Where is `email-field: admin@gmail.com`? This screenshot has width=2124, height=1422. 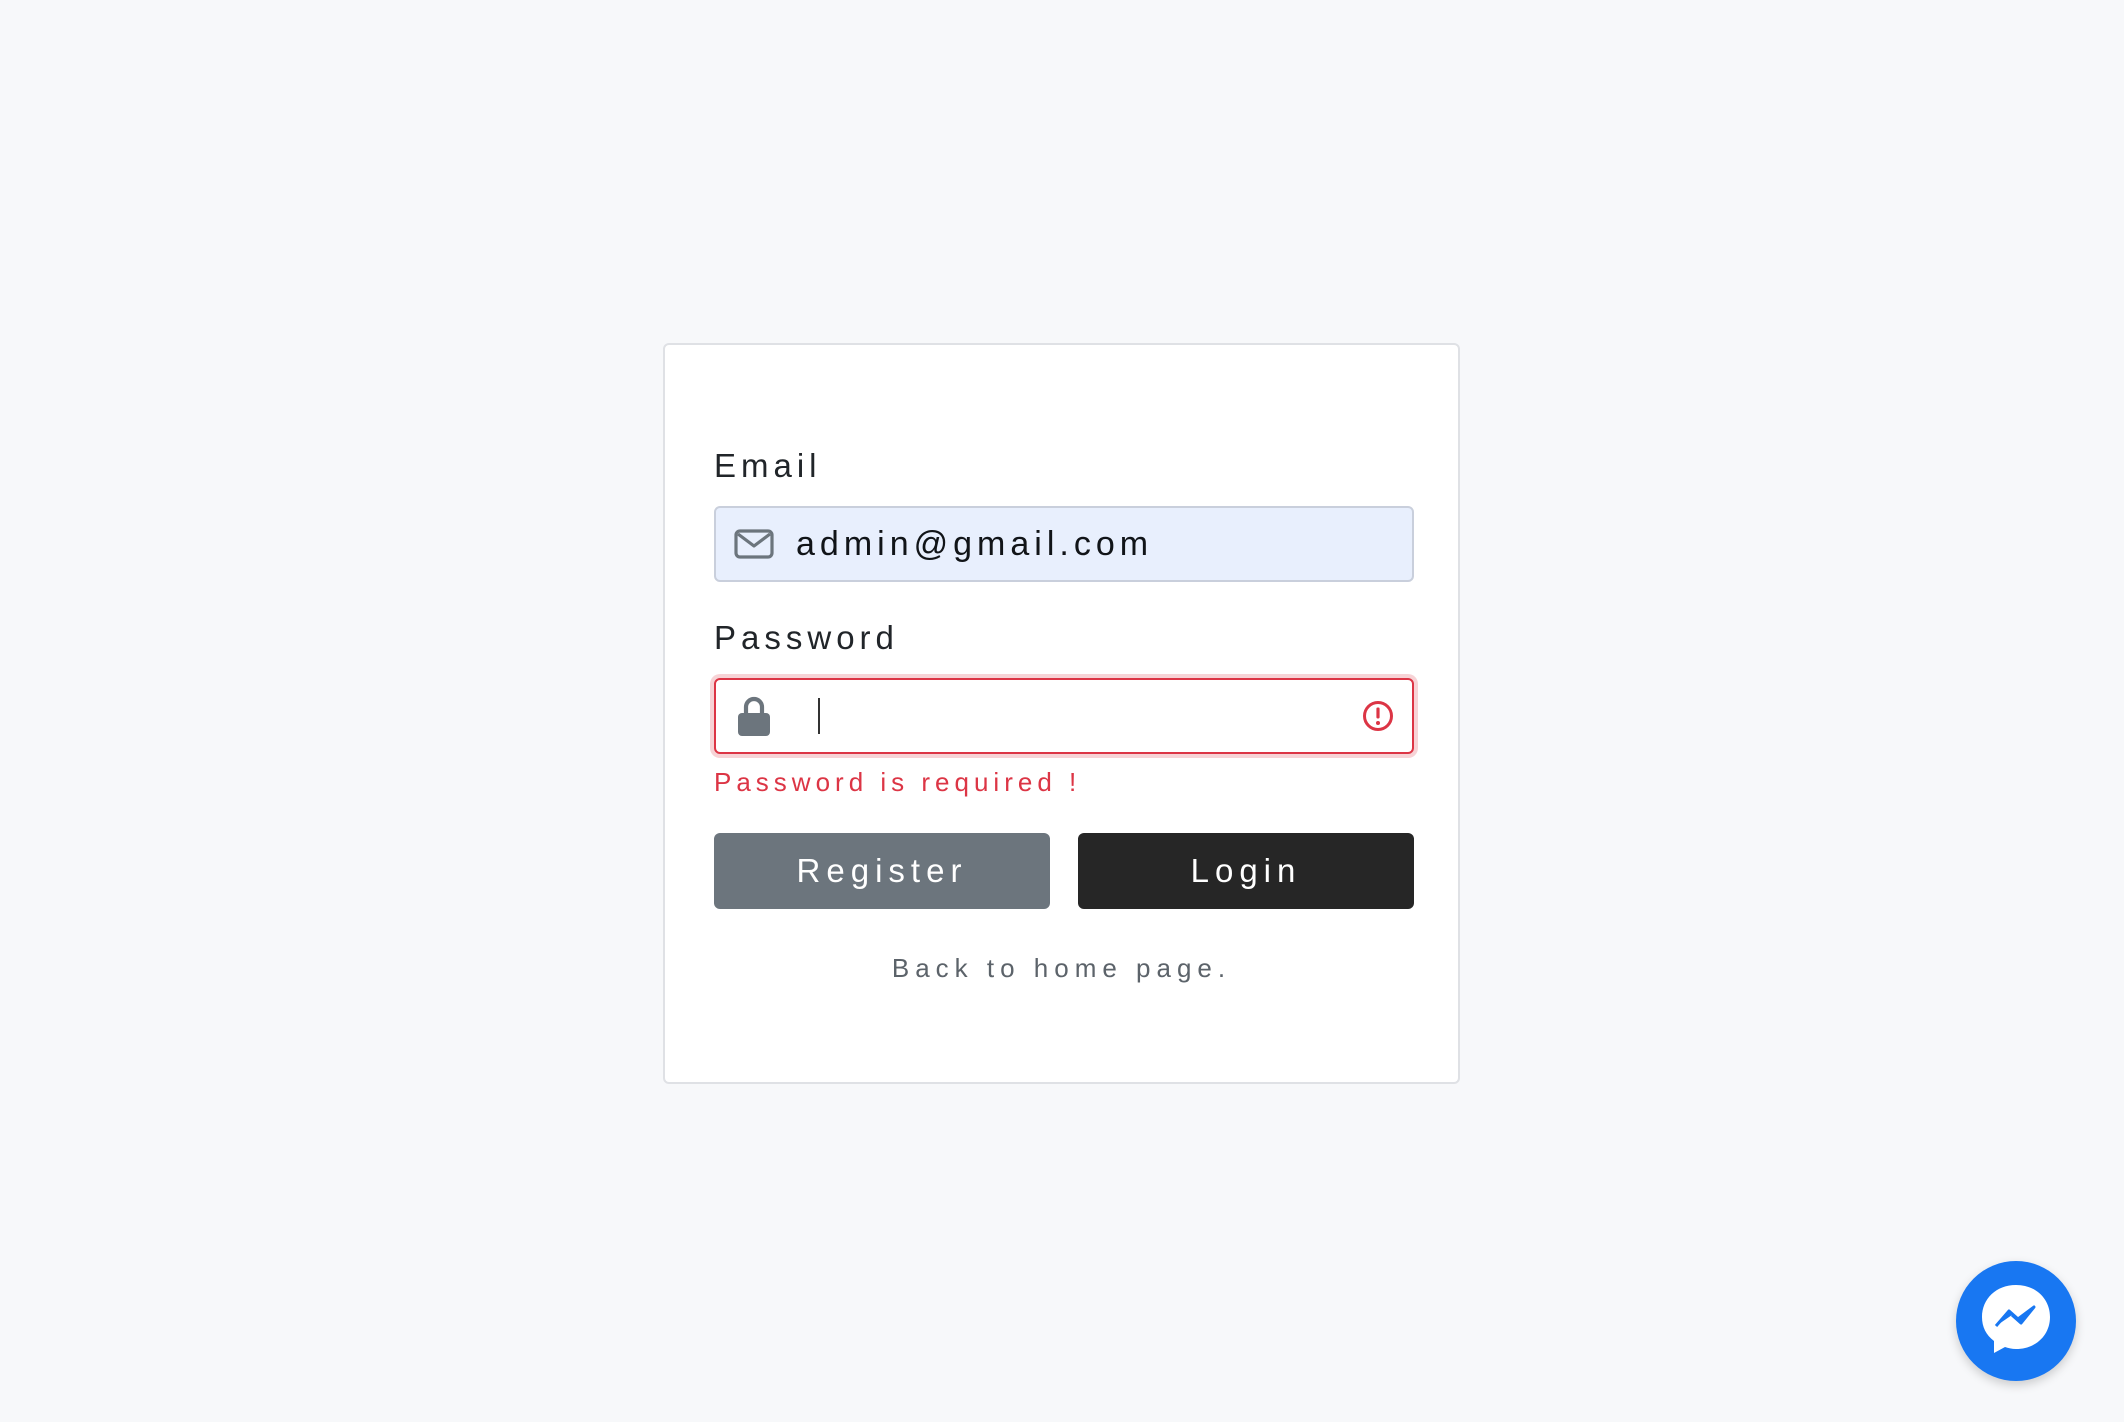
email-field: admin@gmail.com is located at coordinates (1064, 544).